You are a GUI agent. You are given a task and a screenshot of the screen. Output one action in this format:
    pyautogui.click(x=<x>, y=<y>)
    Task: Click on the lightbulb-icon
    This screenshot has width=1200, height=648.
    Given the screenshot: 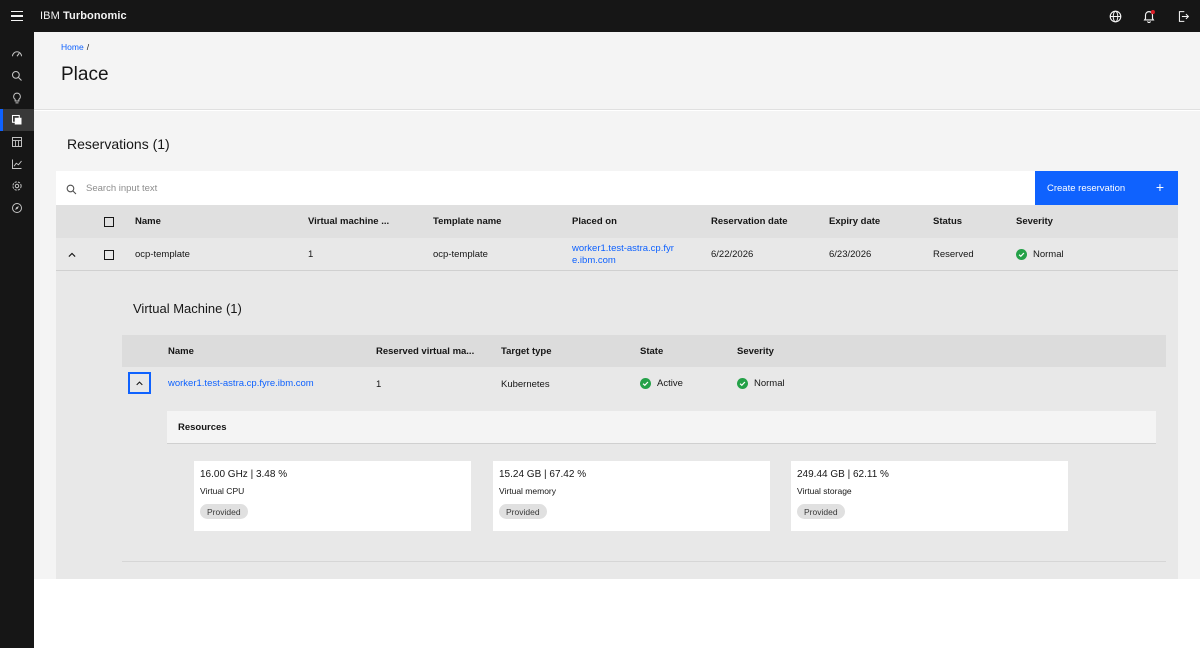 What is the action you would take?
    pyautogui.click(x=17, y=98)
    